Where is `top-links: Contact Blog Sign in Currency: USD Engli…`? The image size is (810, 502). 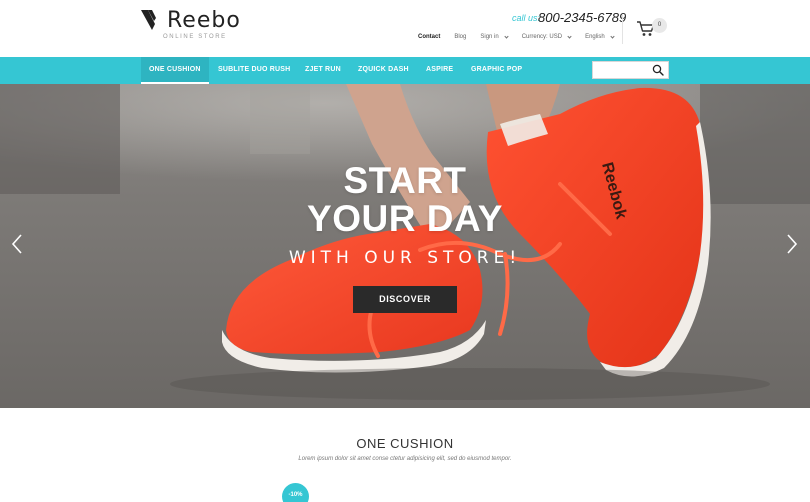
top-links: Contact Blog Sign in Currency: USD Engli… is located at coordinates (523, 37).